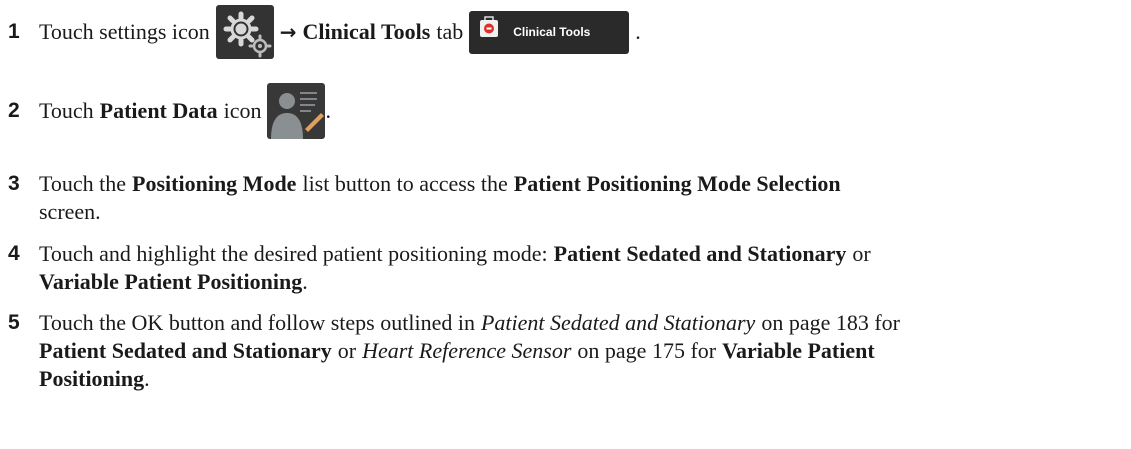 This screenshot has height=449, width=1131. Describe the element at coordinates (70, 211) in the screenshot. I see `step-text-line2: screen.` at that location.